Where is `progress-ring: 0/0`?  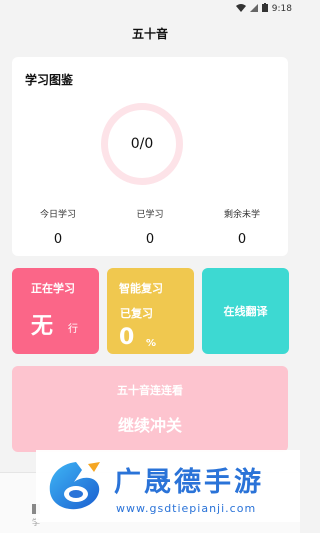
progress-ring: 0/0 is located at coordinates (142, 144).